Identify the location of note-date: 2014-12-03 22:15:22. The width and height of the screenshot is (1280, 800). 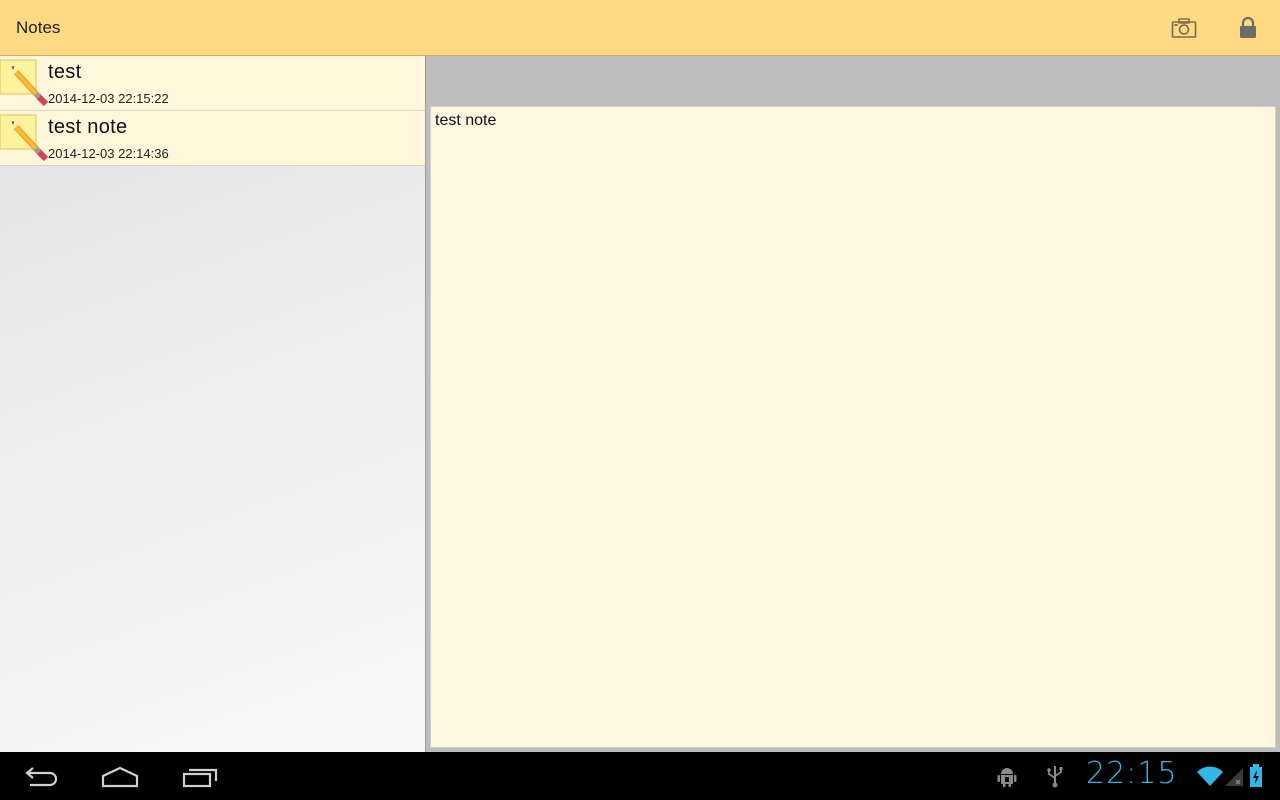
(108, 98).